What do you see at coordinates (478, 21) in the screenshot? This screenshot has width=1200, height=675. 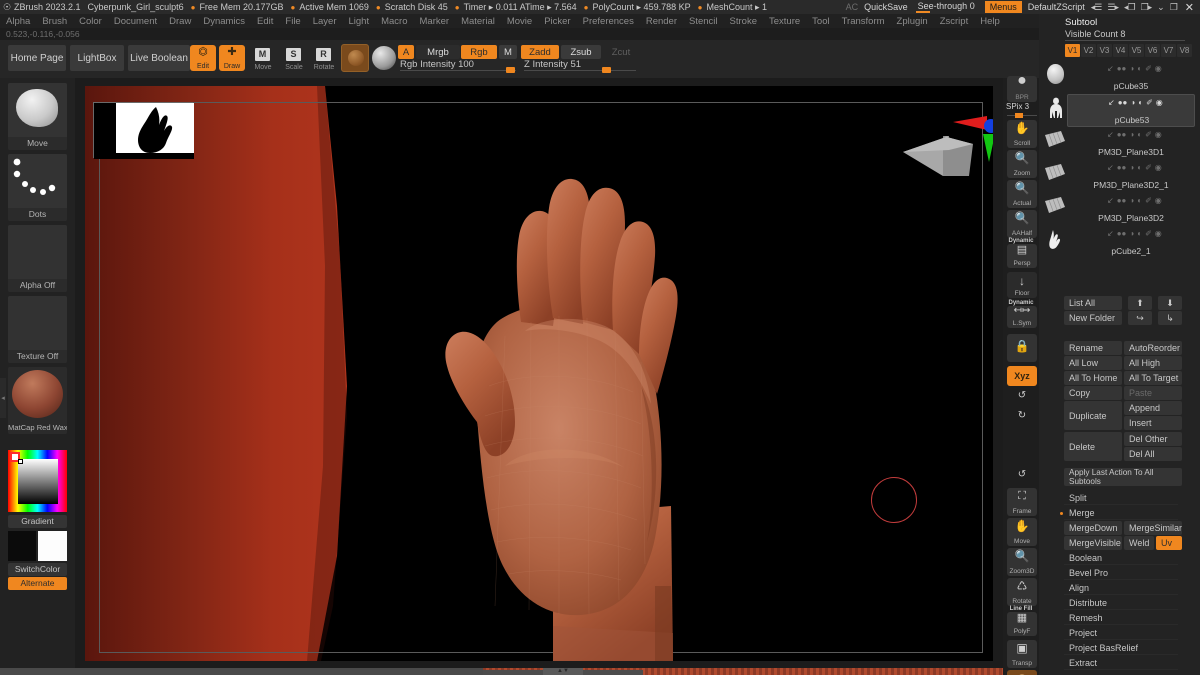 I see `menu-item-material: Material` at bounding box center [478, 21].